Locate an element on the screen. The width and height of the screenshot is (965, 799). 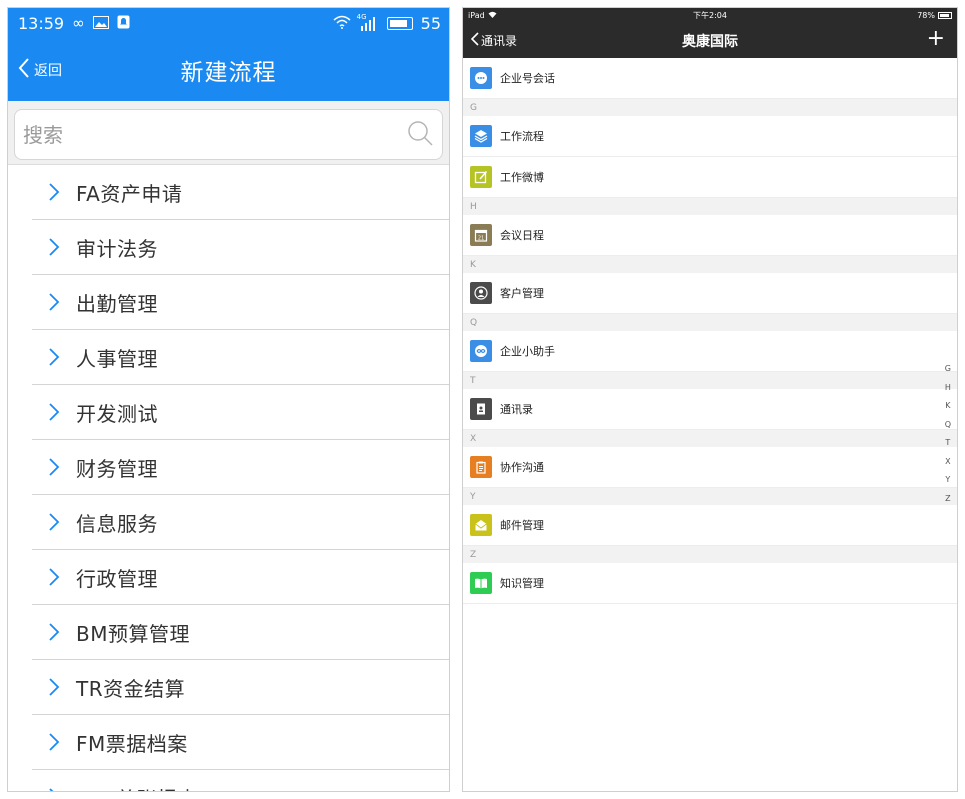
contact-item-label: 会议日程 is located at coordinates (522, 235).